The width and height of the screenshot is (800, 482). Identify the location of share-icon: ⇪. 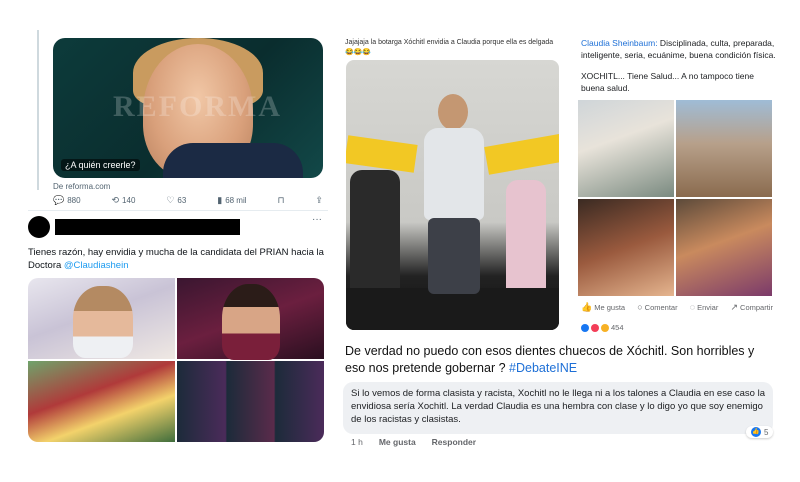
(319, 200).